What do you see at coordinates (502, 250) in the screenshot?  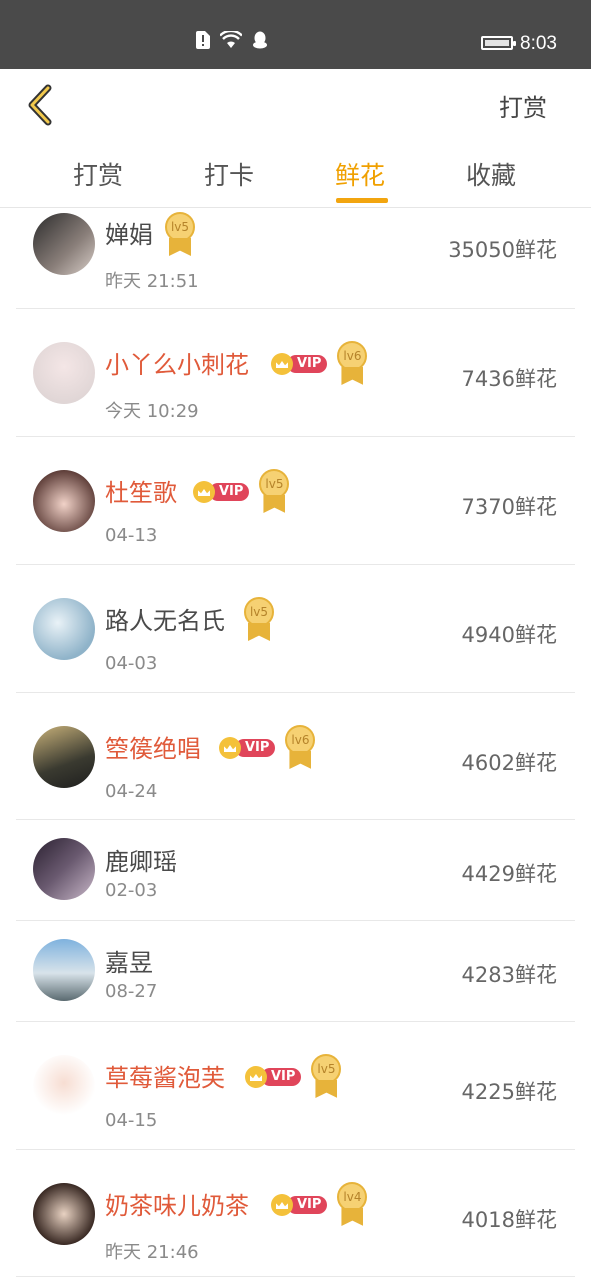 I see `flower-count: 35050鲜花` at bounding box center [502, 250].